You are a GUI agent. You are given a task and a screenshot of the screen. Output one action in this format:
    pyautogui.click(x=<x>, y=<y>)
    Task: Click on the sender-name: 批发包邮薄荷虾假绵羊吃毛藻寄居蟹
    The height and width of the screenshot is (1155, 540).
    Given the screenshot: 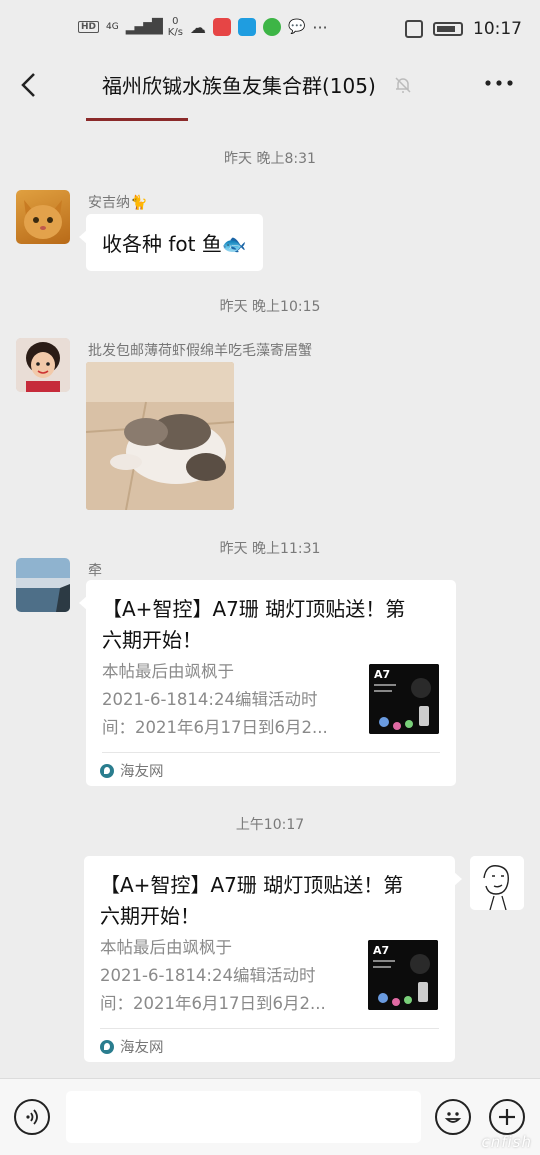 What is the action you would take?
    pyautogui.click(x=200, y=351)
    